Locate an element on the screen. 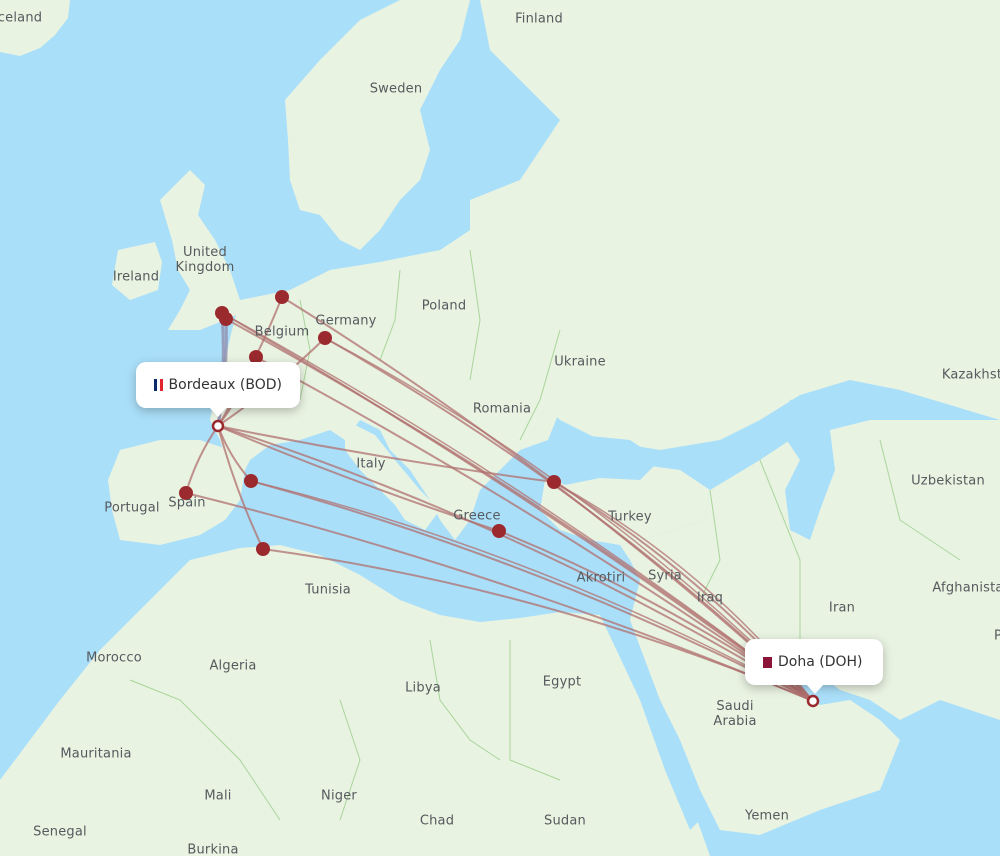 The width and height of the screenshot is (1000, 856). stopover-dot-spain-east is located at coordinates (251, 481).